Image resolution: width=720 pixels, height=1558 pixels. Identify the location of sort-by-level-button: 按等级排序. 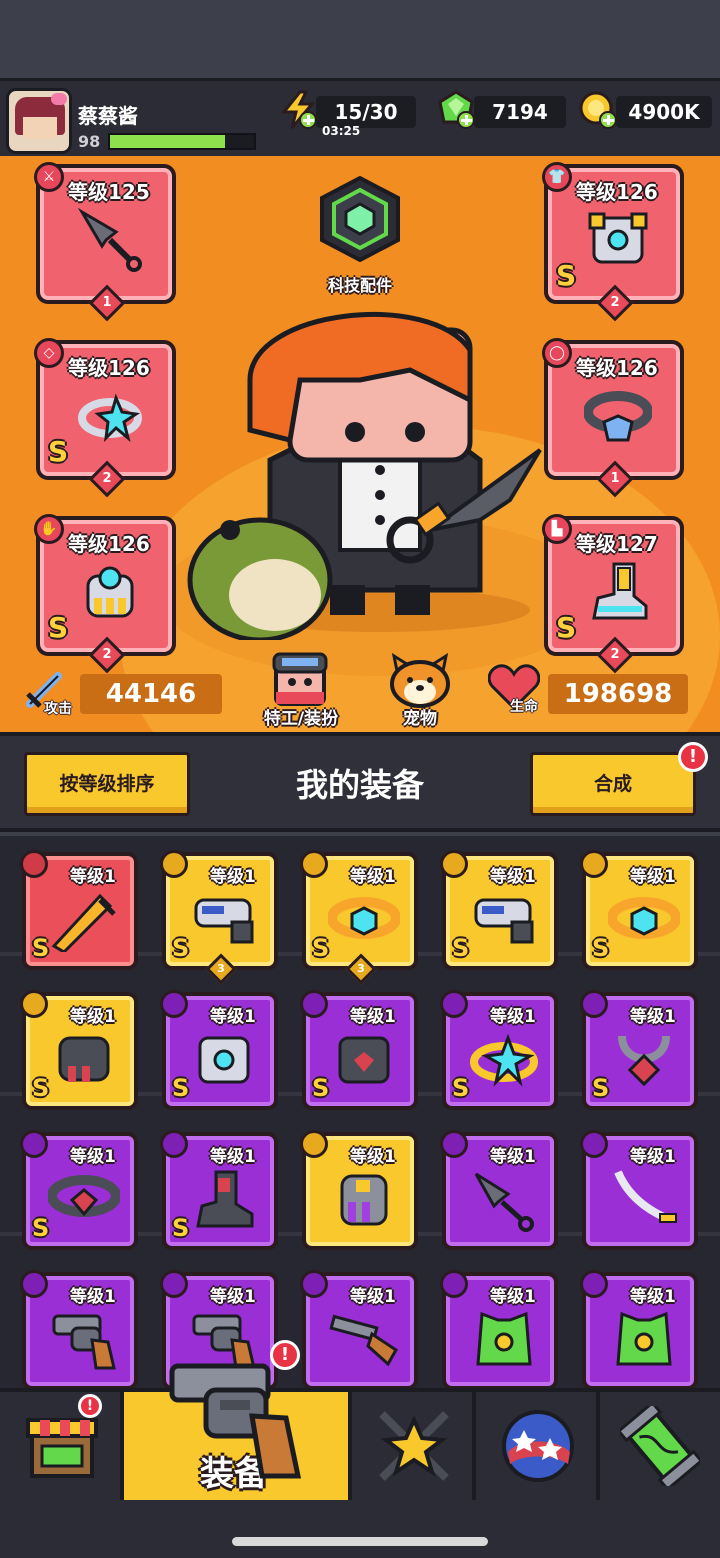
(107, 784).